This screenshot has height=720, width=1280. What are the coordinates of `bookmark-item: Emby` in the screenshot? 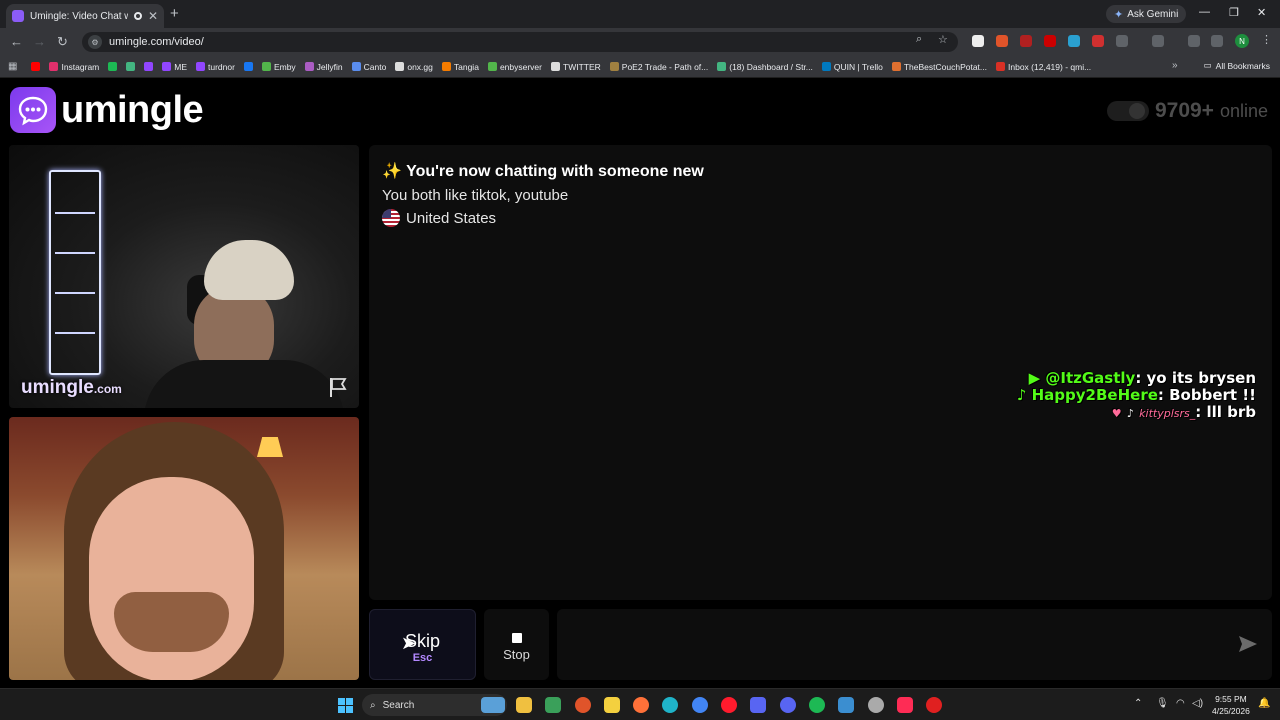 It's located at (278, 66).